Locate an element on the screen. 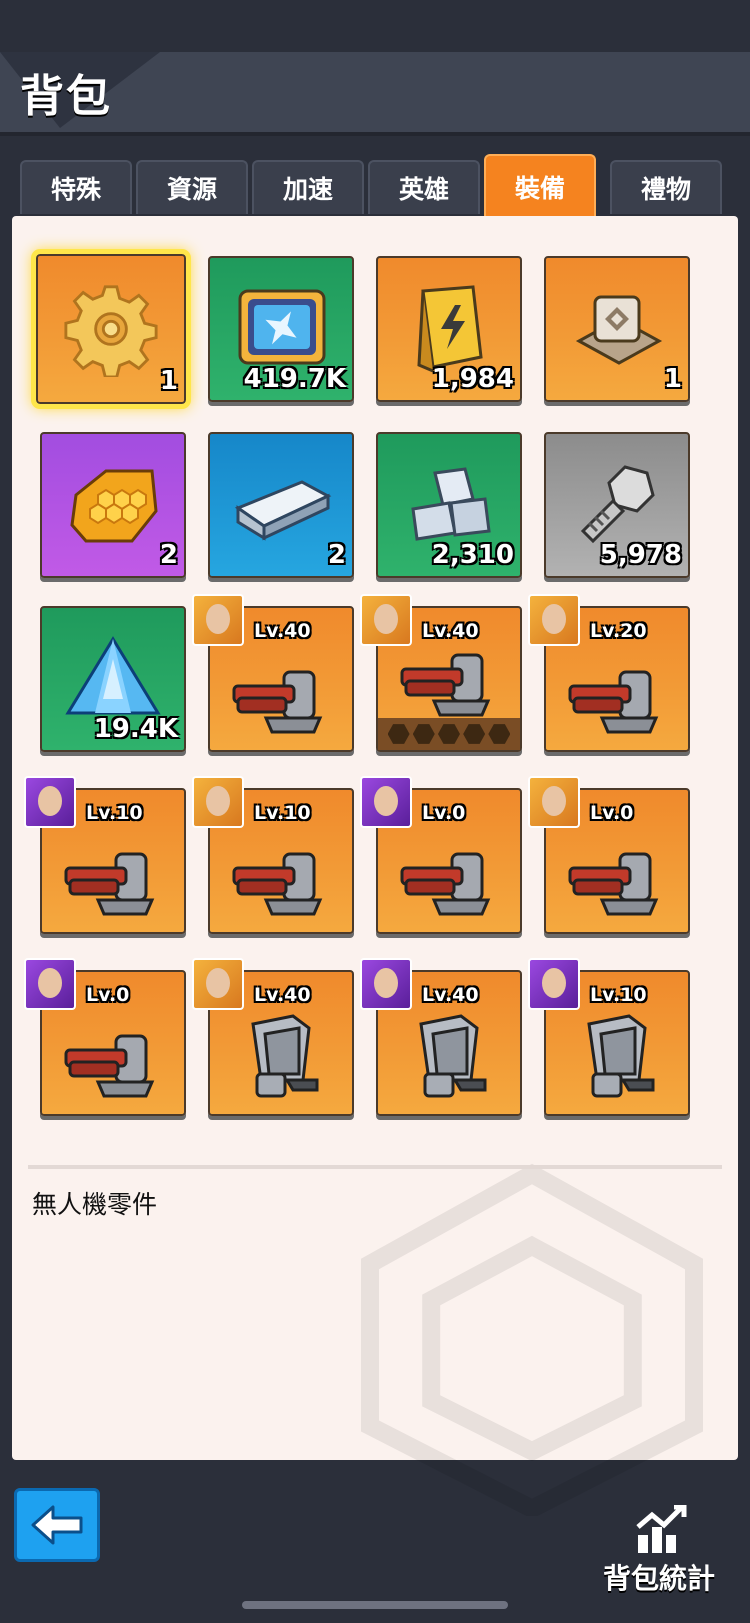 The height and width of the screenshot is (1623, 750). tab-equipment: 裝備 is located at coordinates (540, 192).